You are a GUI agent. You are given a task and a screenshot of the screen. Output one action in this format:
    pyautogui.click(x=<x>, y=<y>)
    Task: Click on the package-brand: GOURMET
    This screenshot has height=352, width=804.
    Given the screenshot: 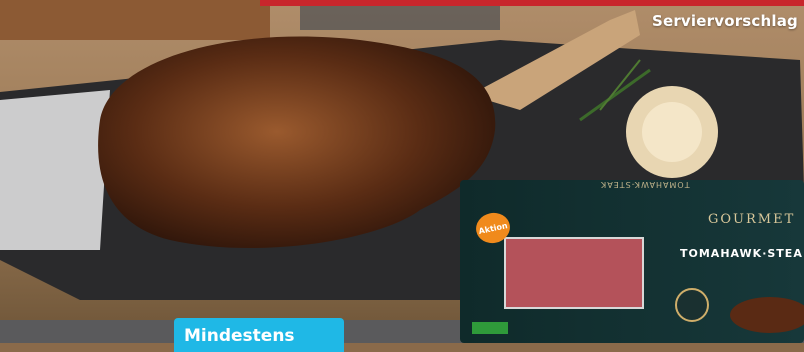 What is the action you would take?
    pyautogui.click(x=752, y=219)
    